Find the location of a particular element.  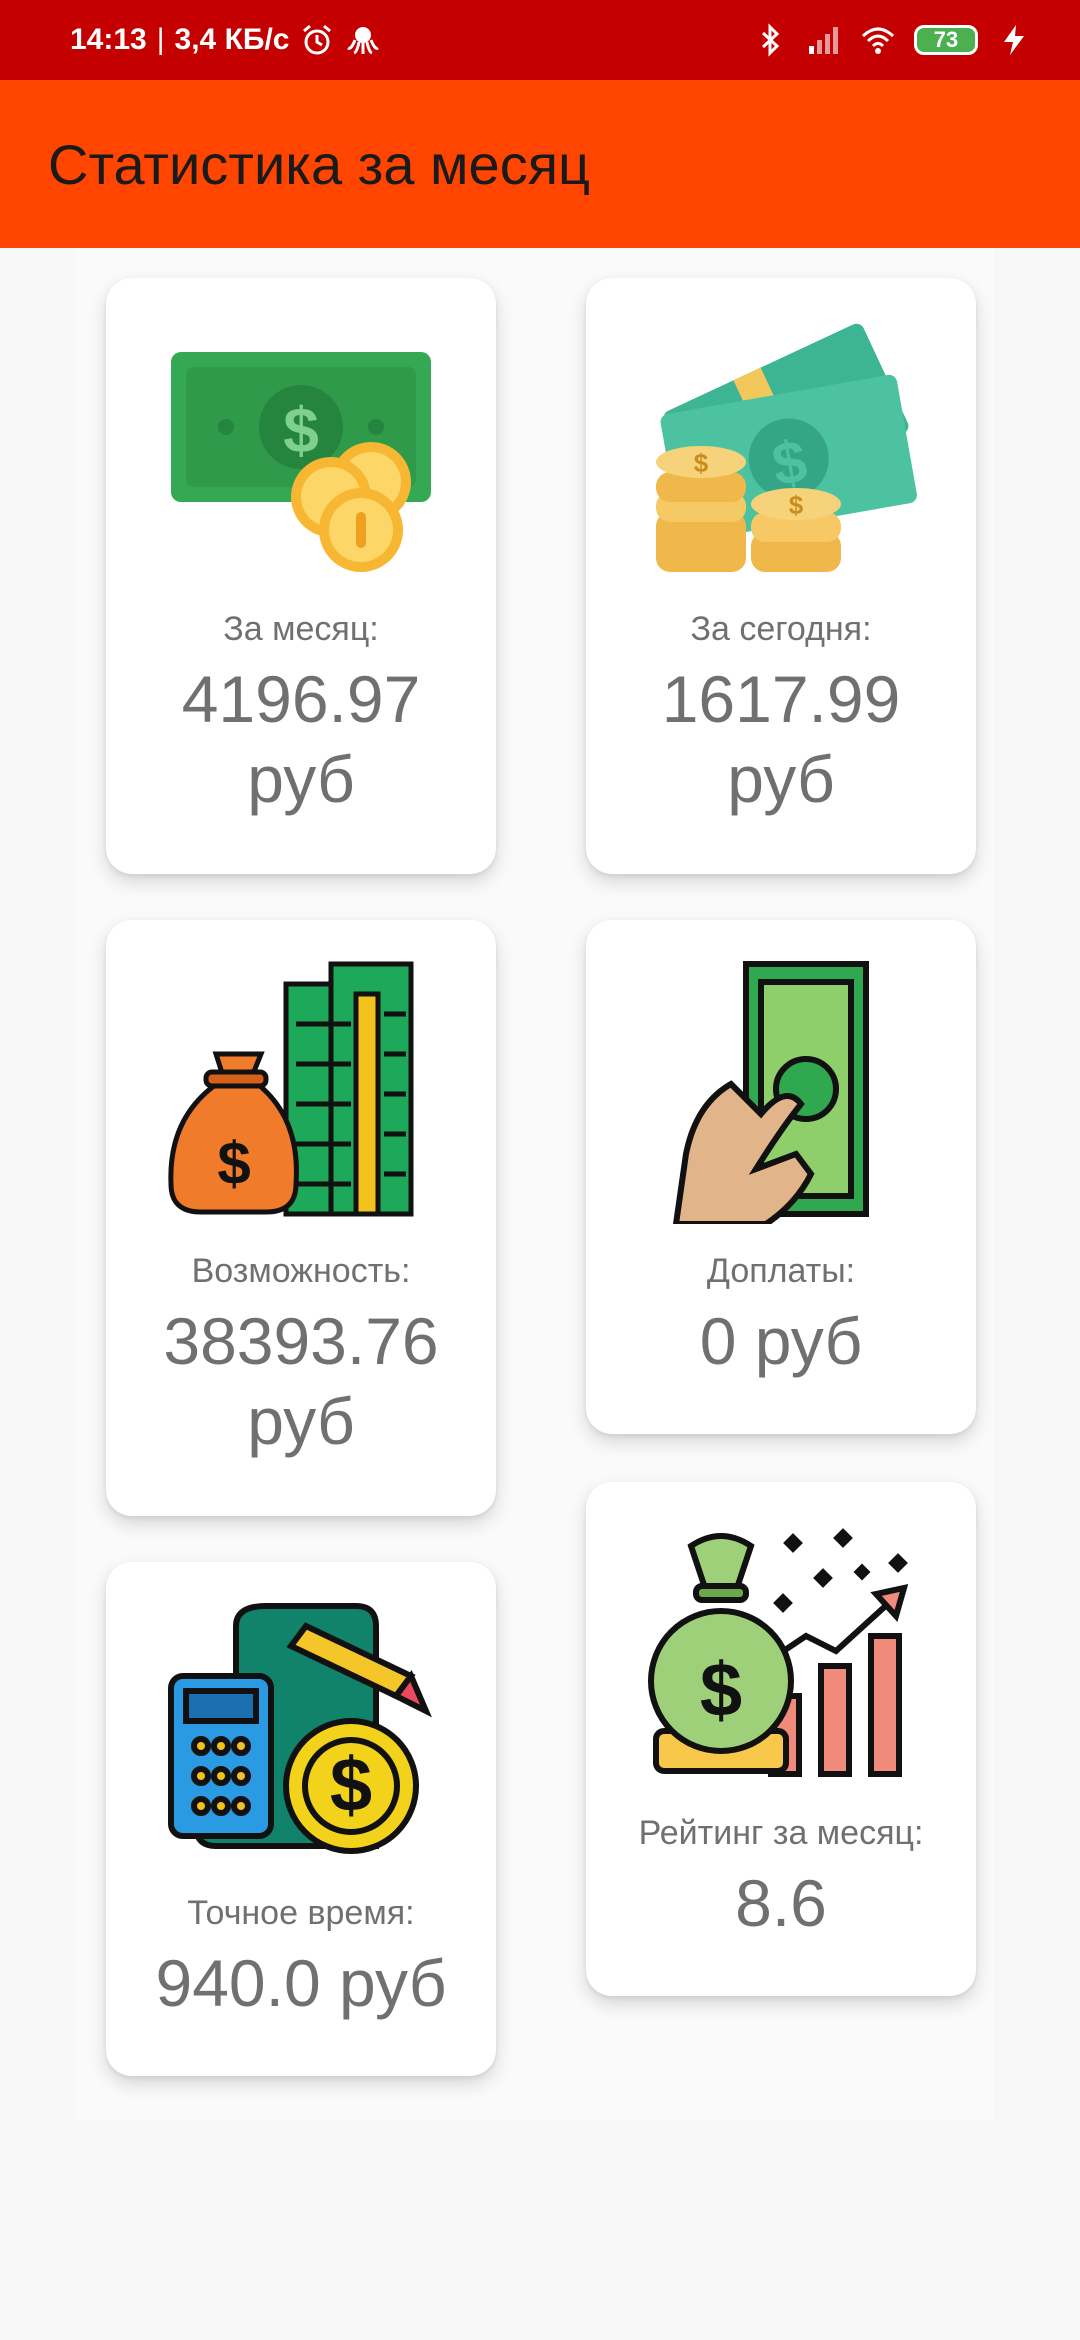

page-title: Статистика за месяц is located at coordinates (319, 164).